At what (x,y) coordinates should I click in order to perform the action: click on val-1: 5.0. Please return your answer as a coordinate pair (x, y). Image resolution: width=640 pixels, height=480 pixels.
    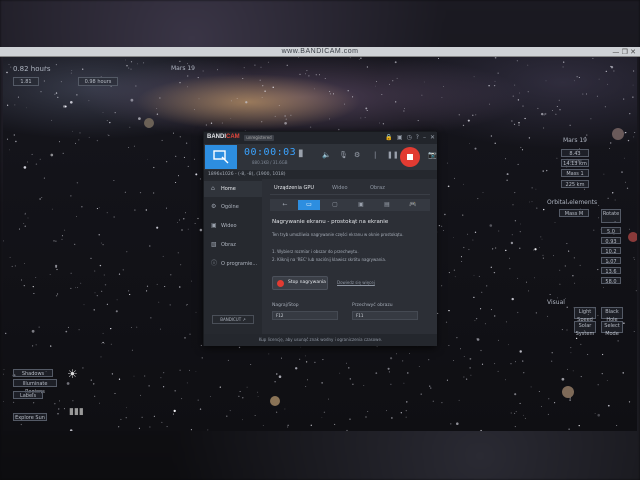
    Looking at the image, I should click on (611, 231).